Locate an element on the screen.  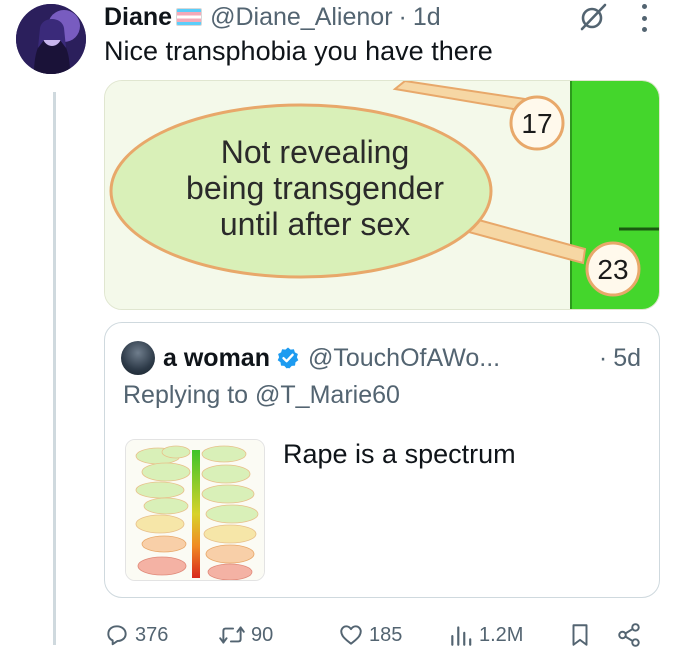
avatar is located at coordinates (51, 39).